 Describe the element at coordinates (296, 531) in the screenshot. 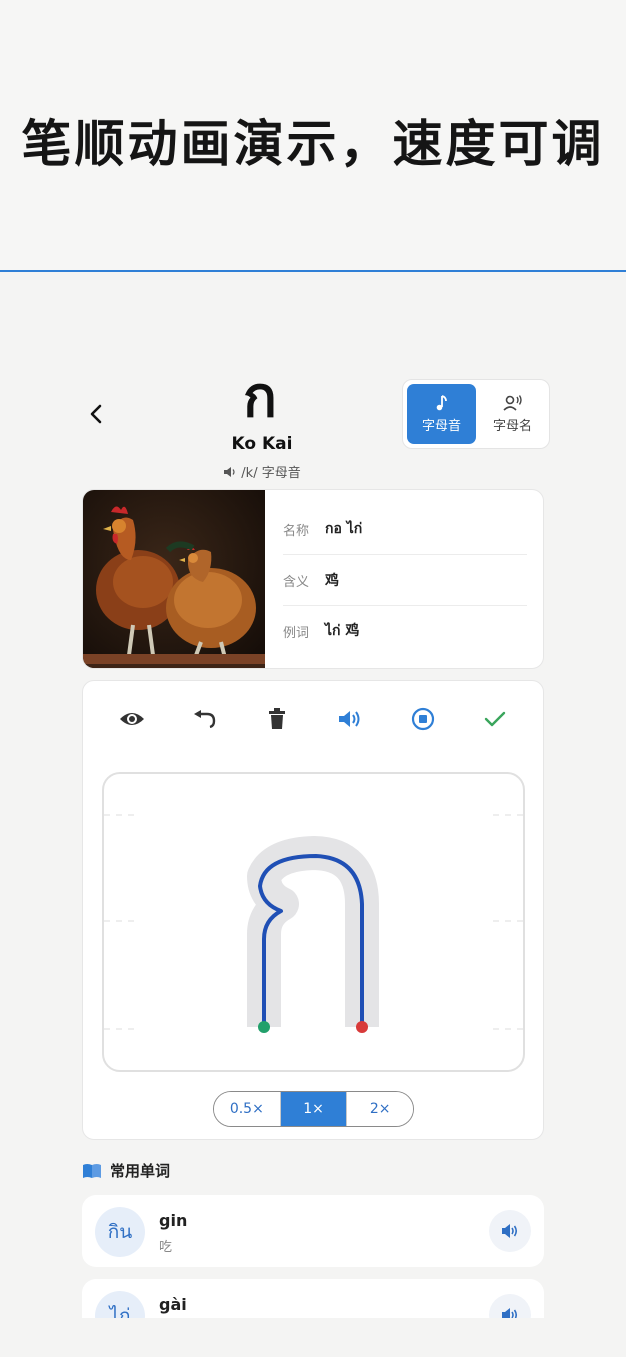

I see `info-label: 名称` at that location.